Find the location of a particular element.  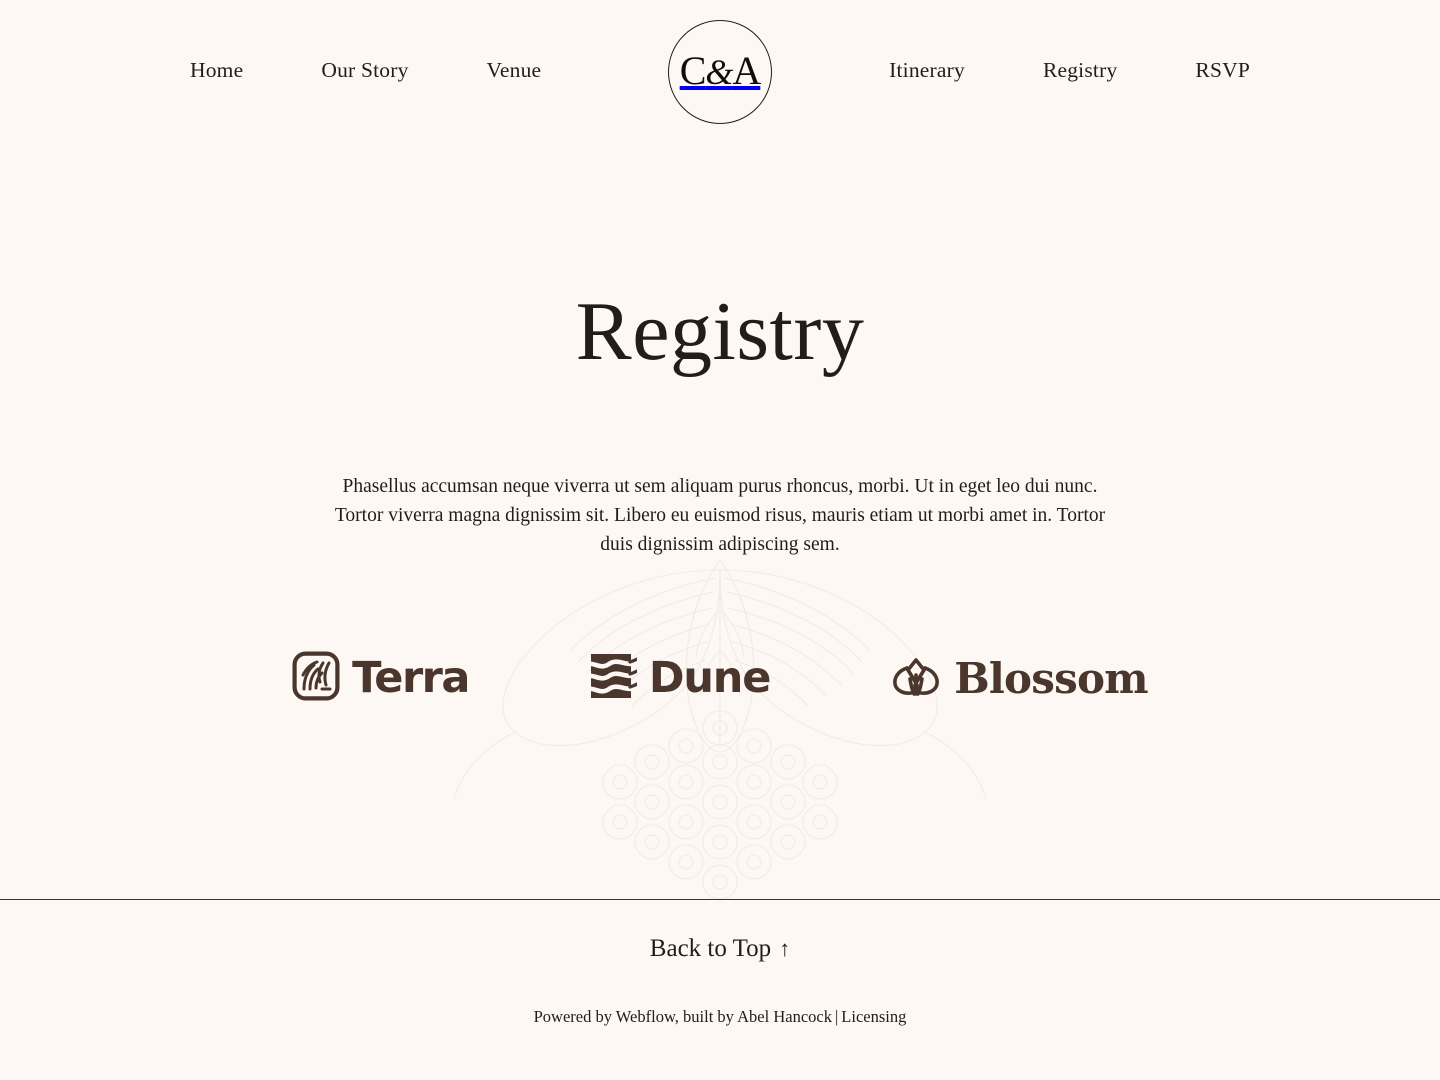

monogram-initial-one: C is located at coordinates (693, 70).